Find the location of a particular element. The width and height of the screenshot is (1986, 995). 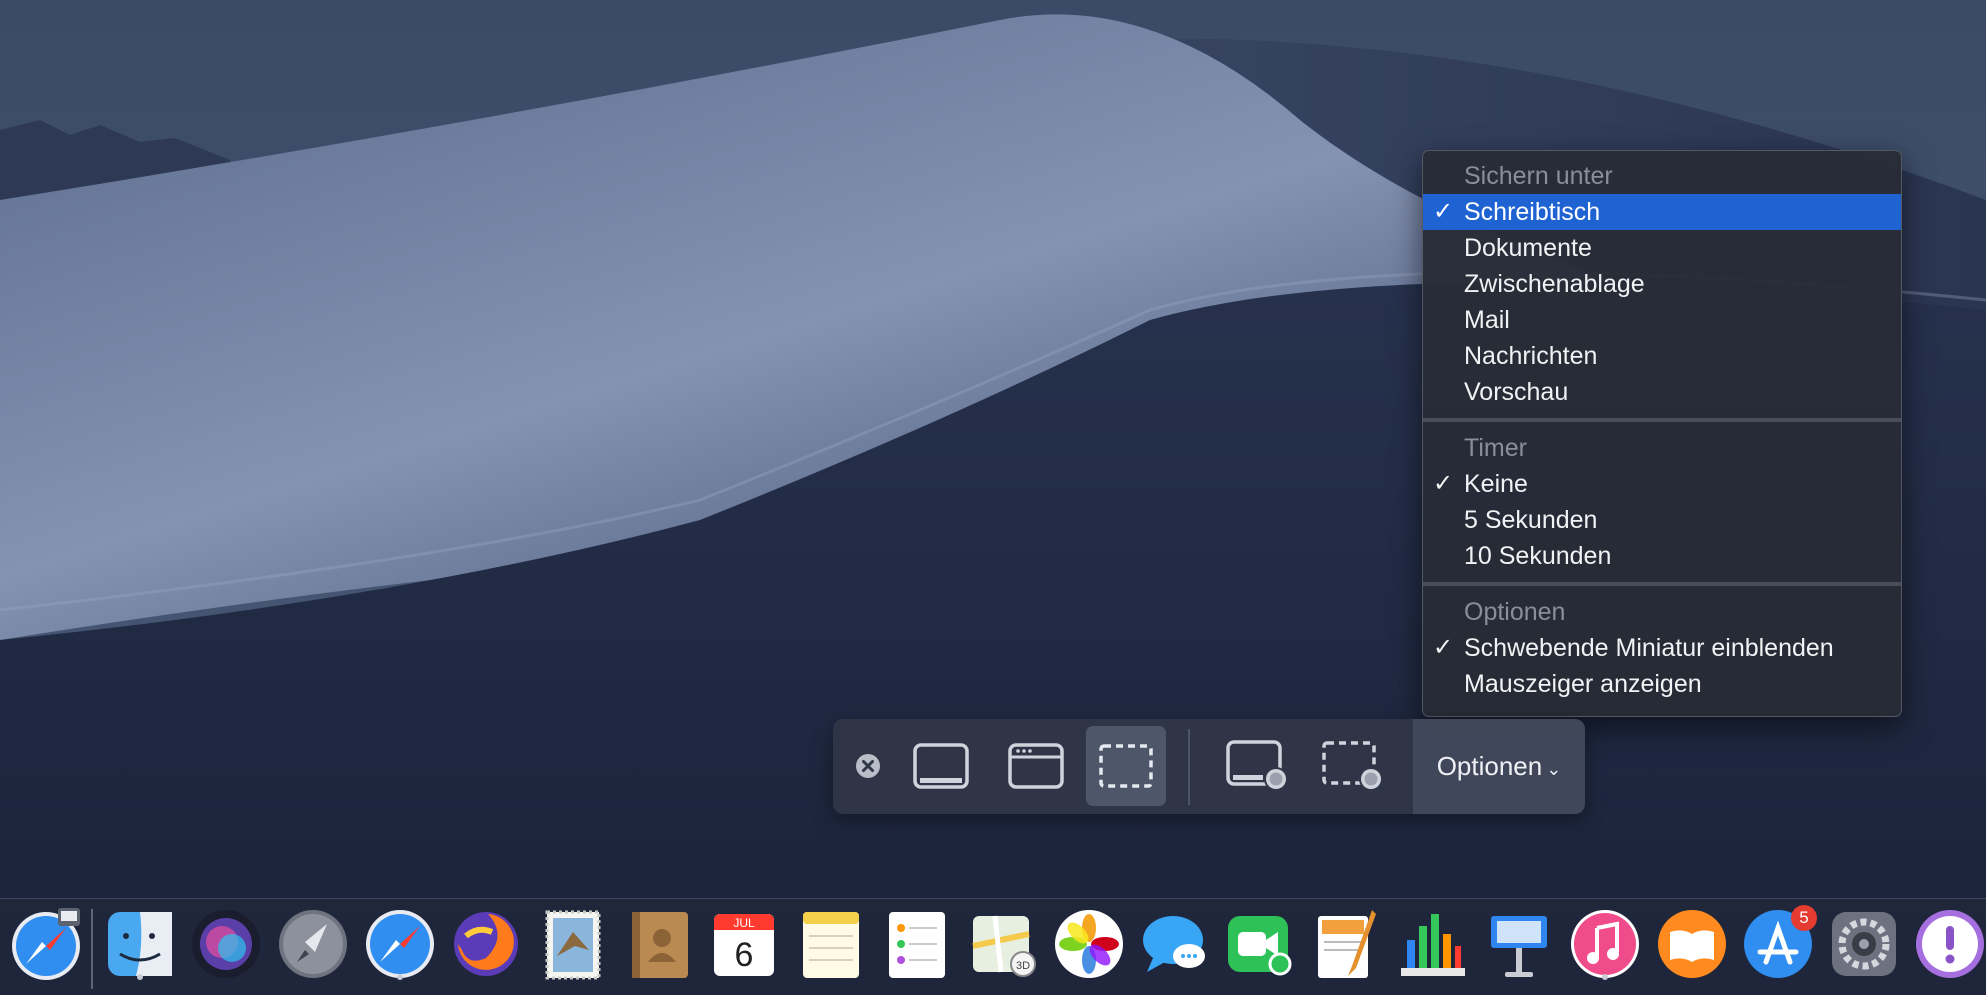

photos-icon is located at coordinates (1089, 944).